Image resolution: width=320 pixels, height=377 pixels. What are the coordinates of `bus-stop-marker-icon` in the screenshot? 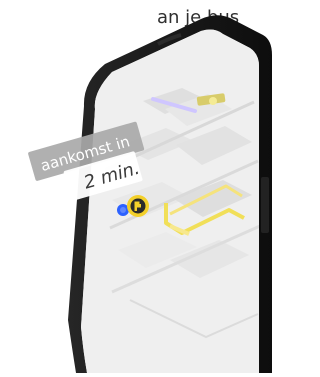 It's located at (138, 206).